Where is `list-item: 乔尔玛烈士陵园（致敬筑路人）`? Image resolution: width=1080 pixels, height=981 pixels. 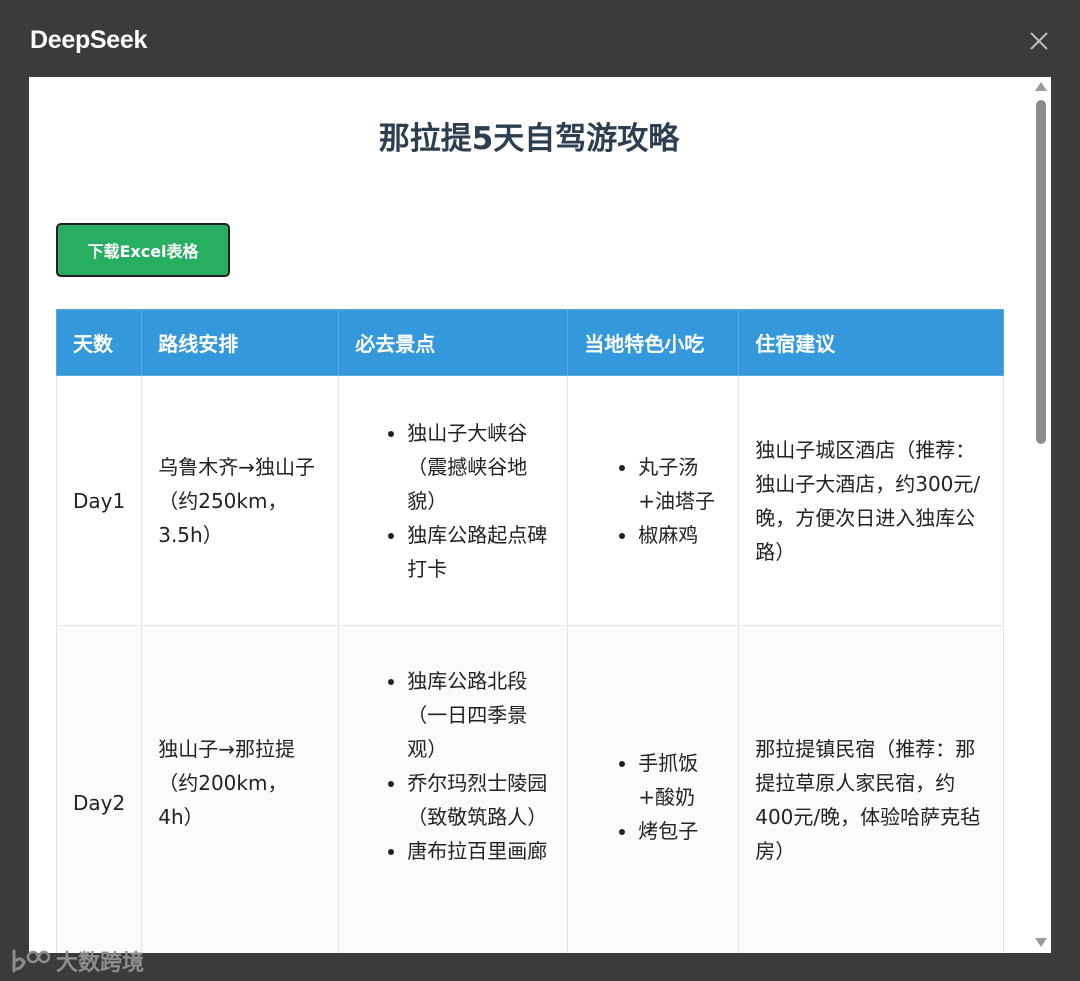 list-item: 乔尔玛烈士陵园（致敬筑路人） is located at coordinates (479, 800).